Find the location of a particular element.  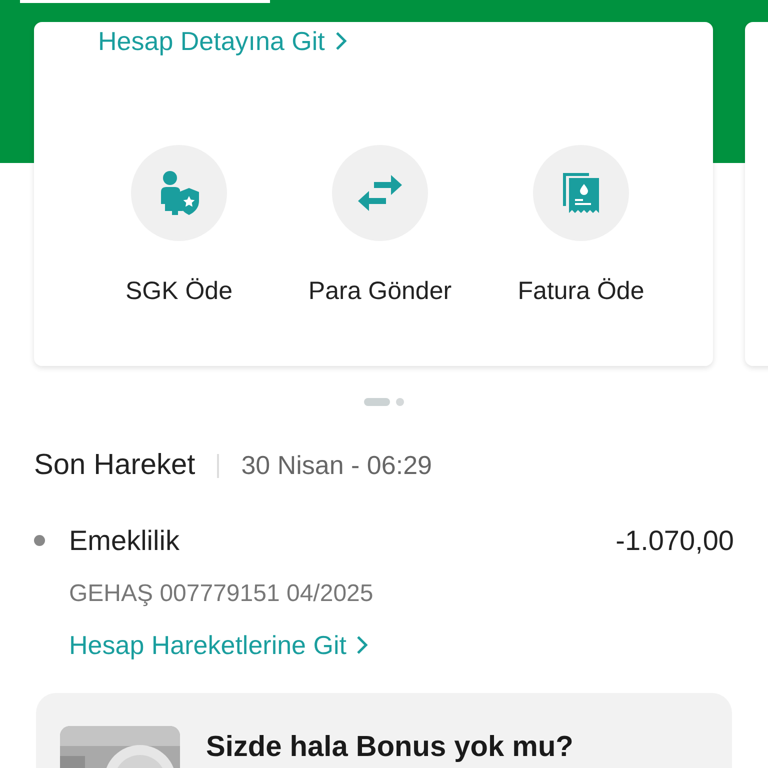

transaction-date: 30 Nisan - 06:29 is located at coordinates (336, 465).